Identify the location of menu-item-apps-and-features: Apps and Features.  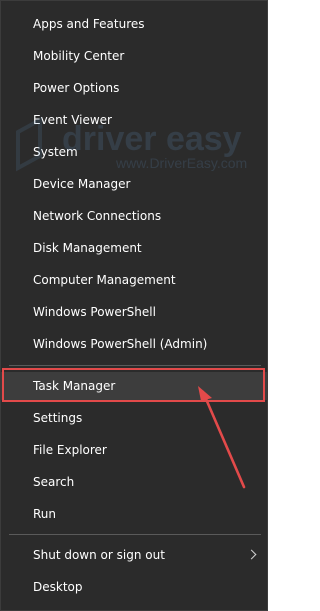
(134, 24).